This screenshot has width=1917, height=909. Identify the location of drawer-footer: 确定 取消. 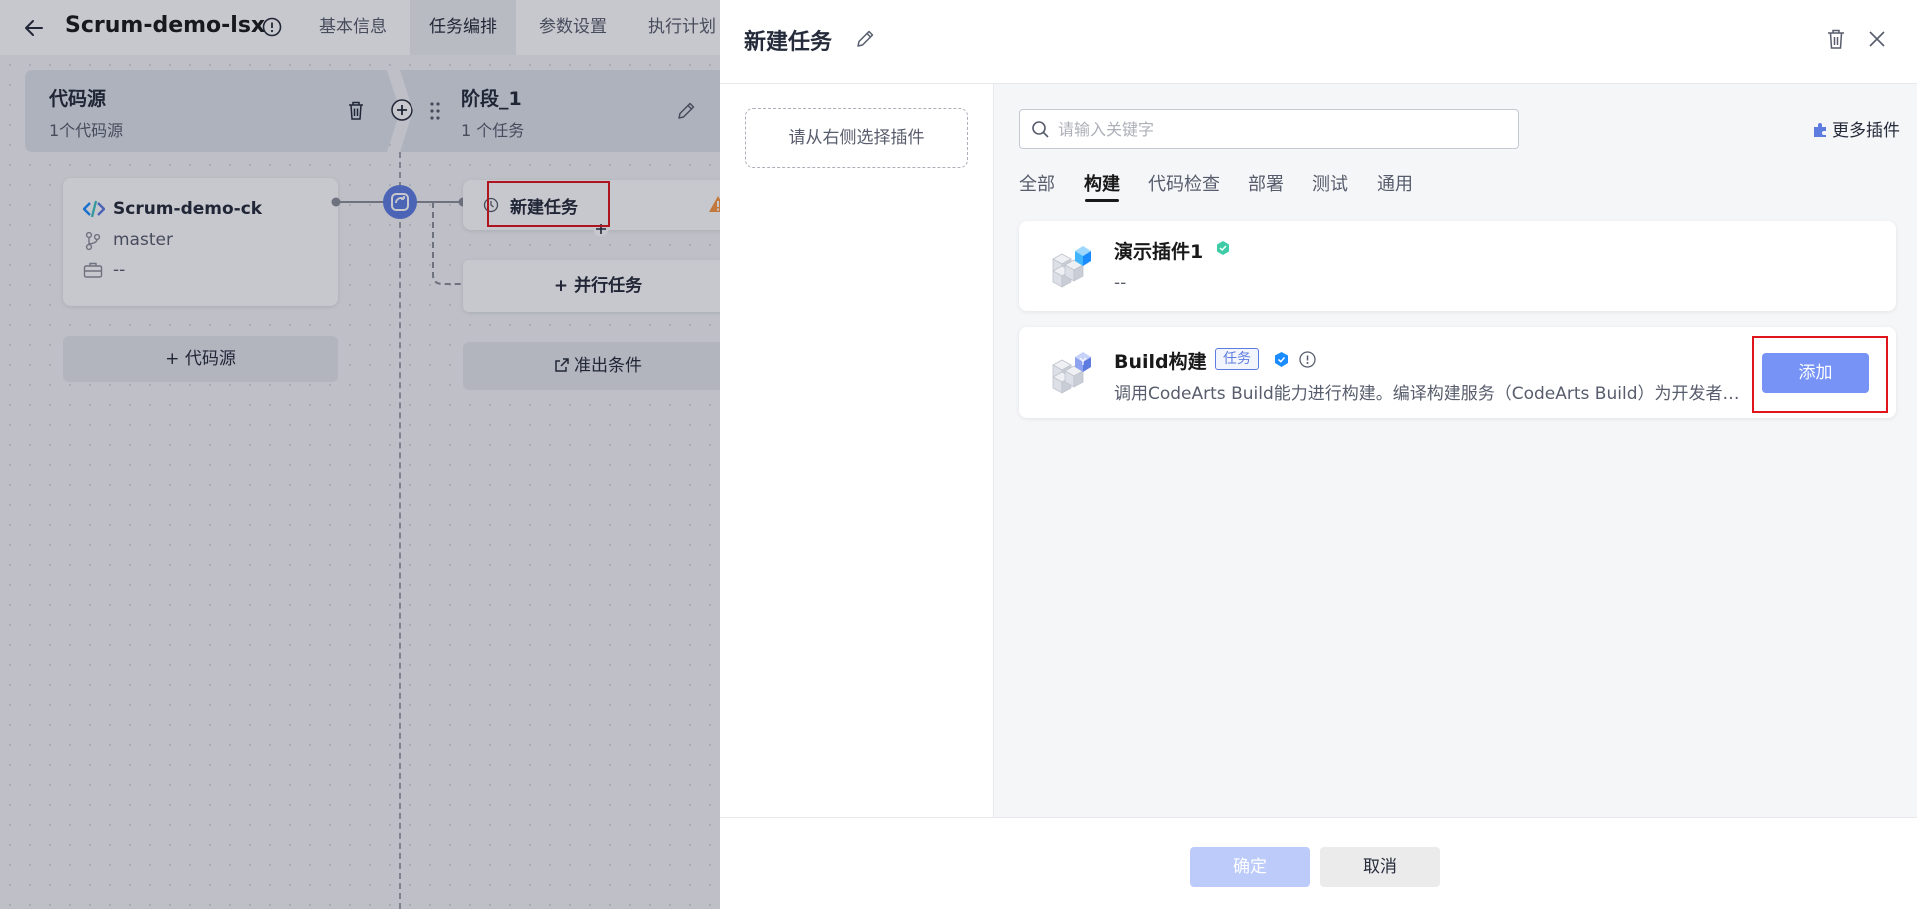
(1318, 863).